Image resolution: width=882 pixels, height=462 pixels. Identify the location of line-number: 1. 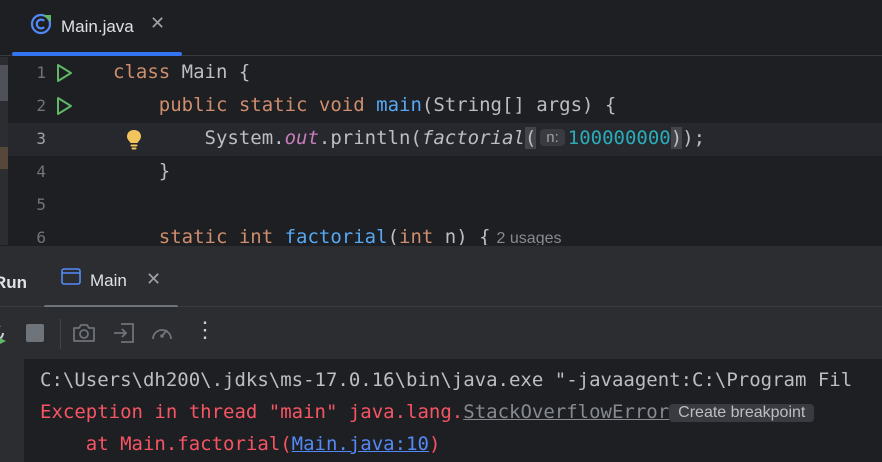
(41, 72).